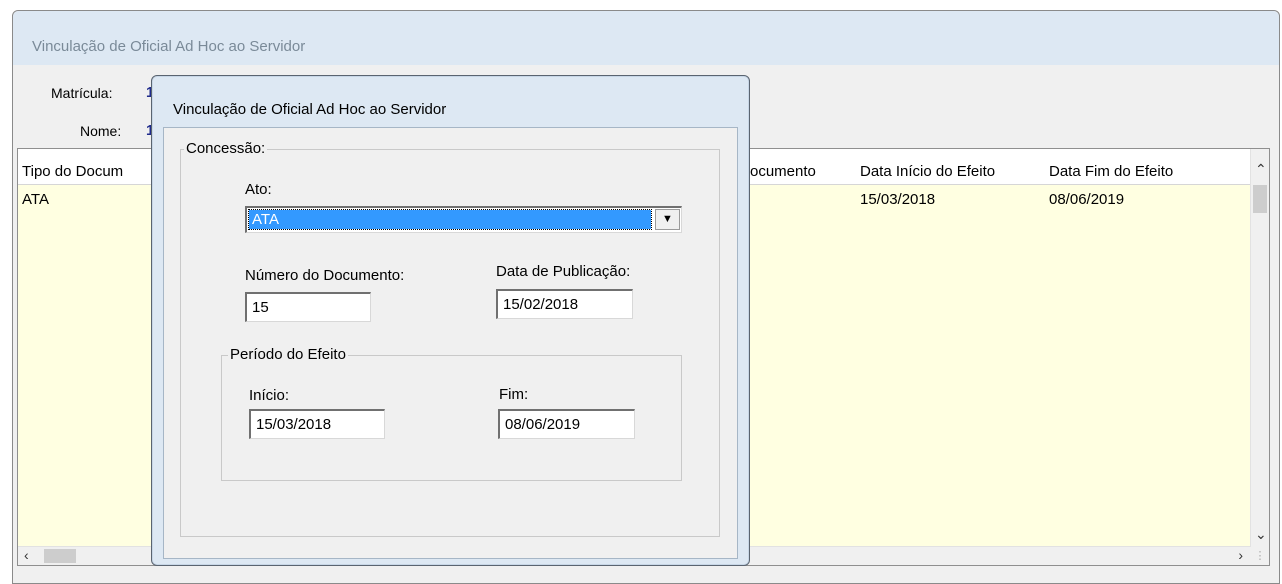  I want to click on main-window-title: Vinculação de Oficial Ad Hoc ao Servidor, so click(169, 46).